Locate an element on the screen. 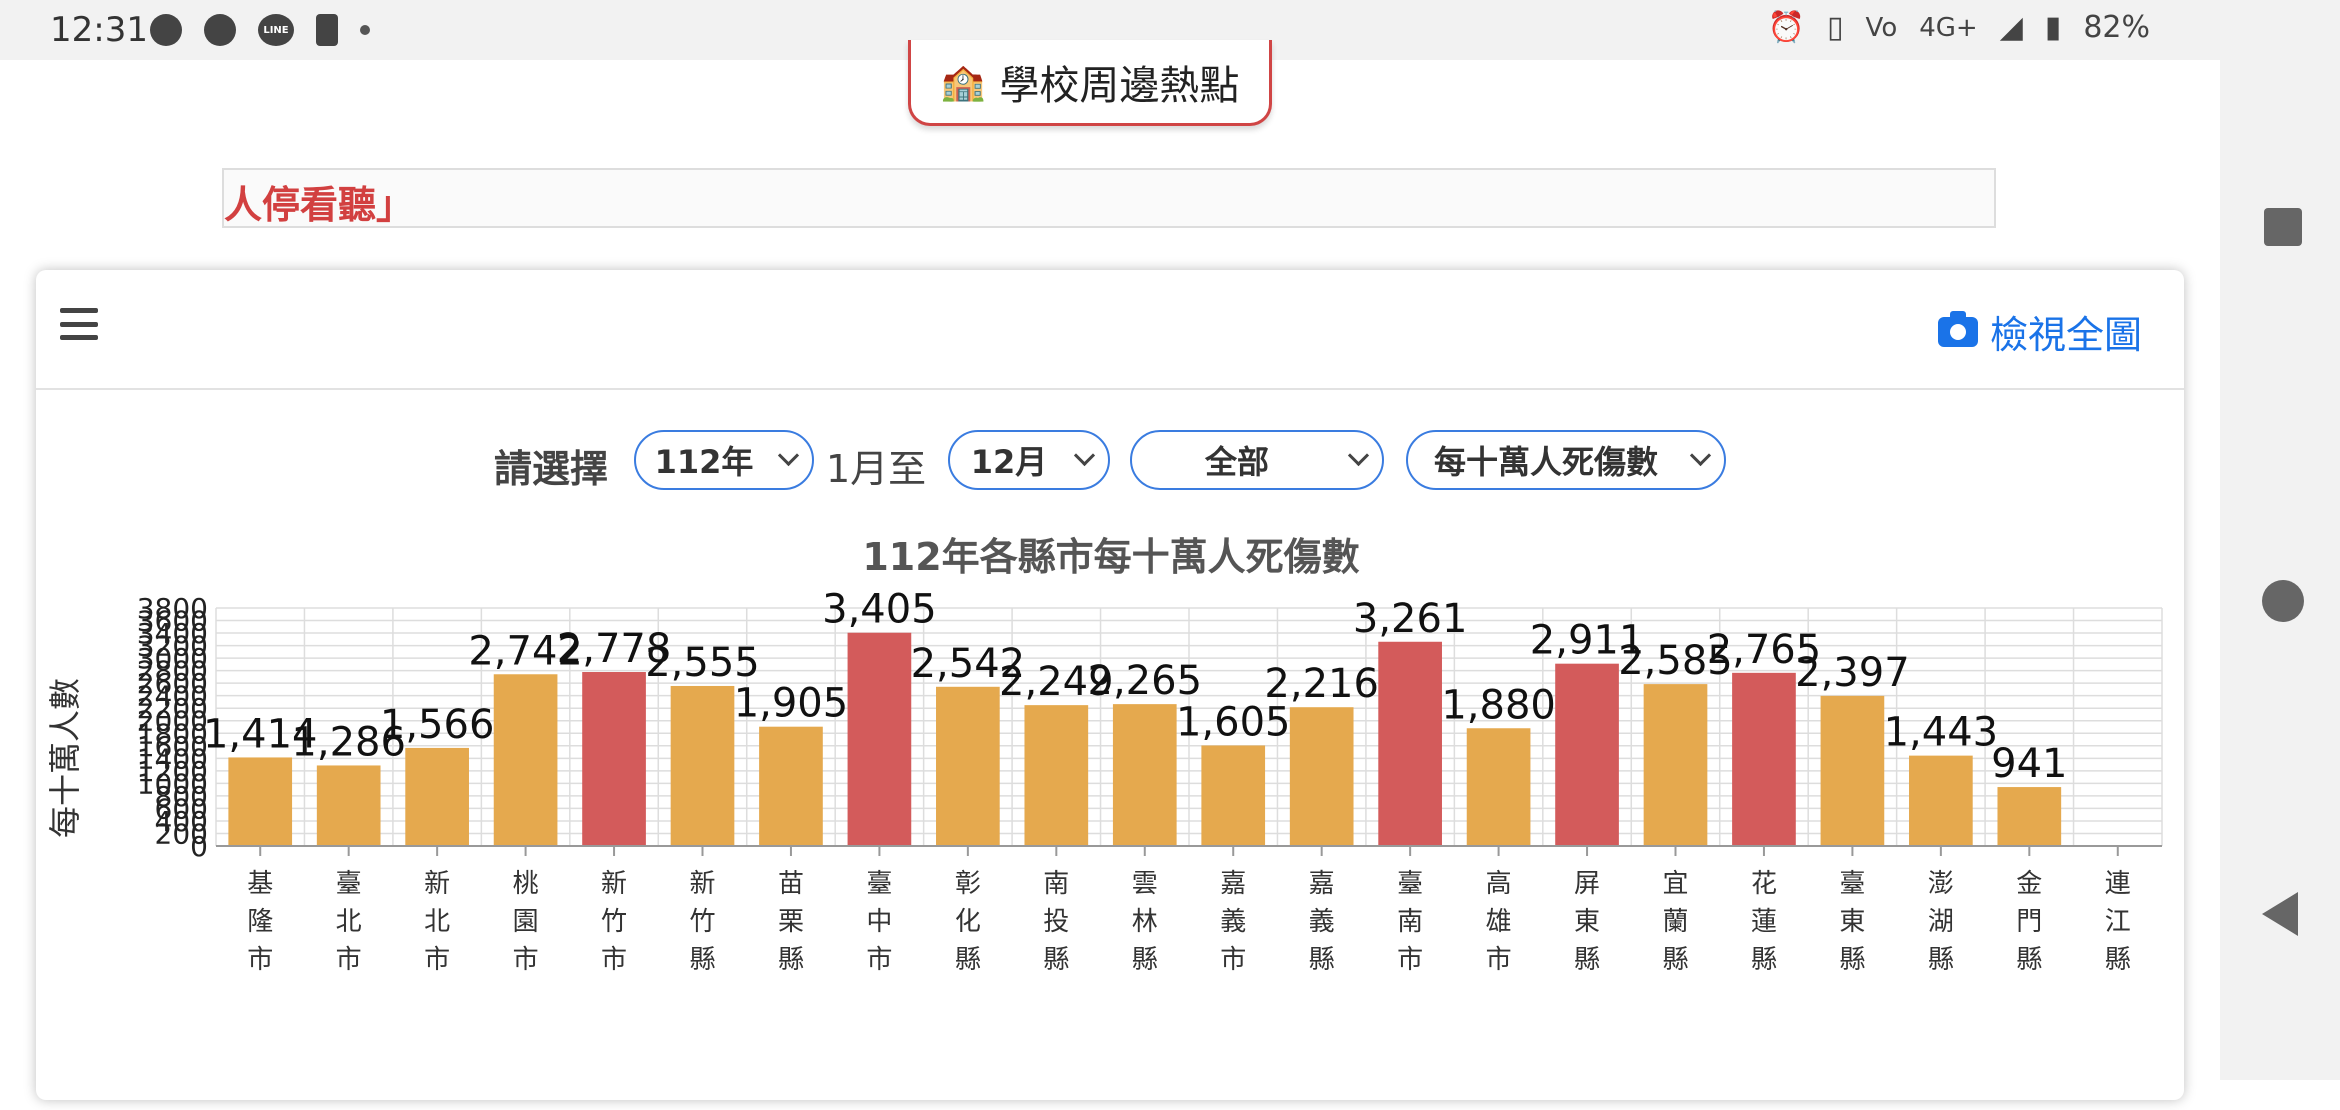  x-tick-label: 澎湖縣 is located at coordinates (1941, 922).